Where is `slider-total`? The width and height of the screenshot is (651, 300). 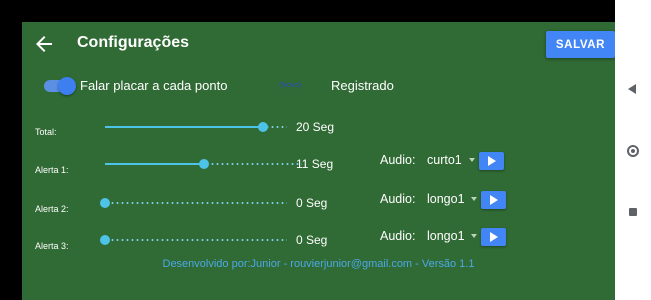
slider-total is located at coordinates (196, 127).